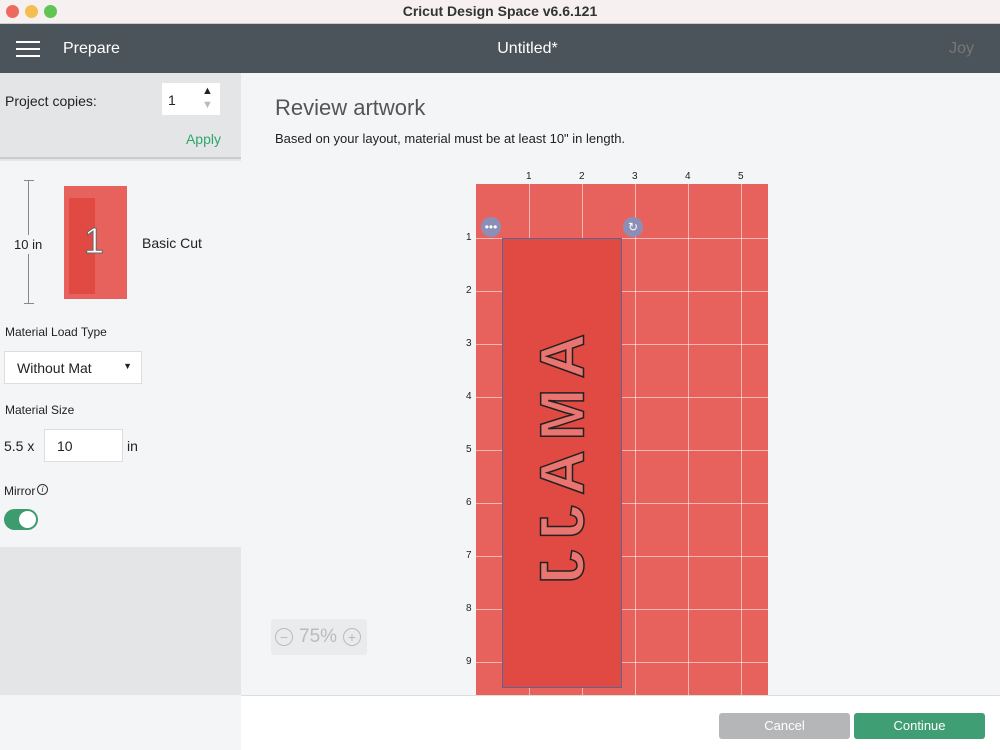 The width and height of the screenshot is (1000, 750). Describe the element at coordinates (919, 726) in the screenshot. I see `continue-button: Continue` at that location.